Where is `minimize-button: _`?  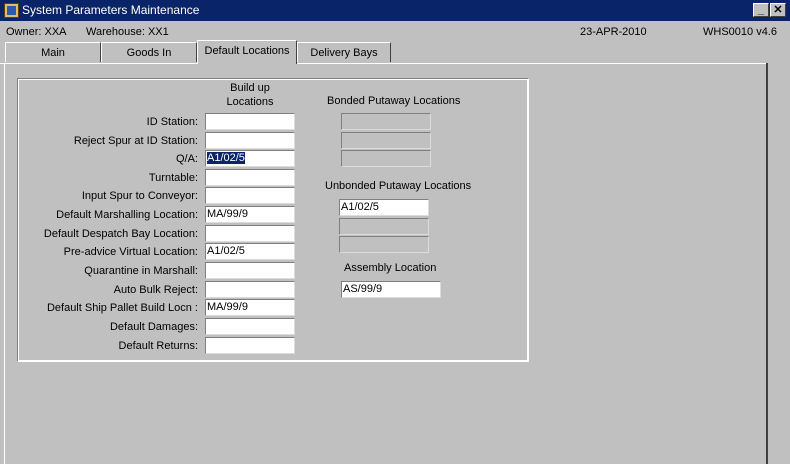
minimize-button: _ is located at coordinates (761, 10).